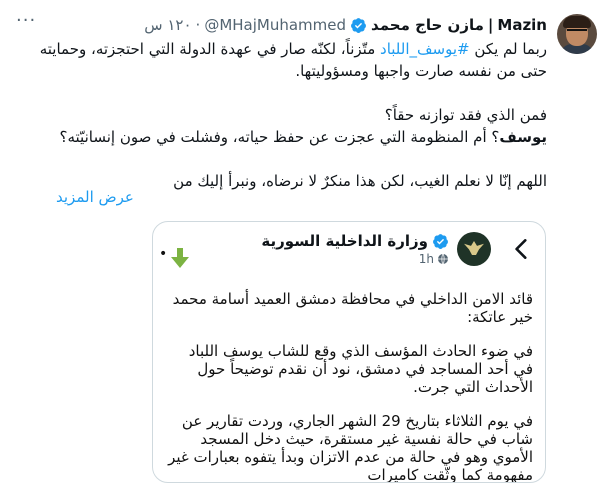 The image size is (615, 483). Describe the element at coordinates (167, 25) in the screenshot. I see `tweet-timestamp: ١٢٠ س` at that location.